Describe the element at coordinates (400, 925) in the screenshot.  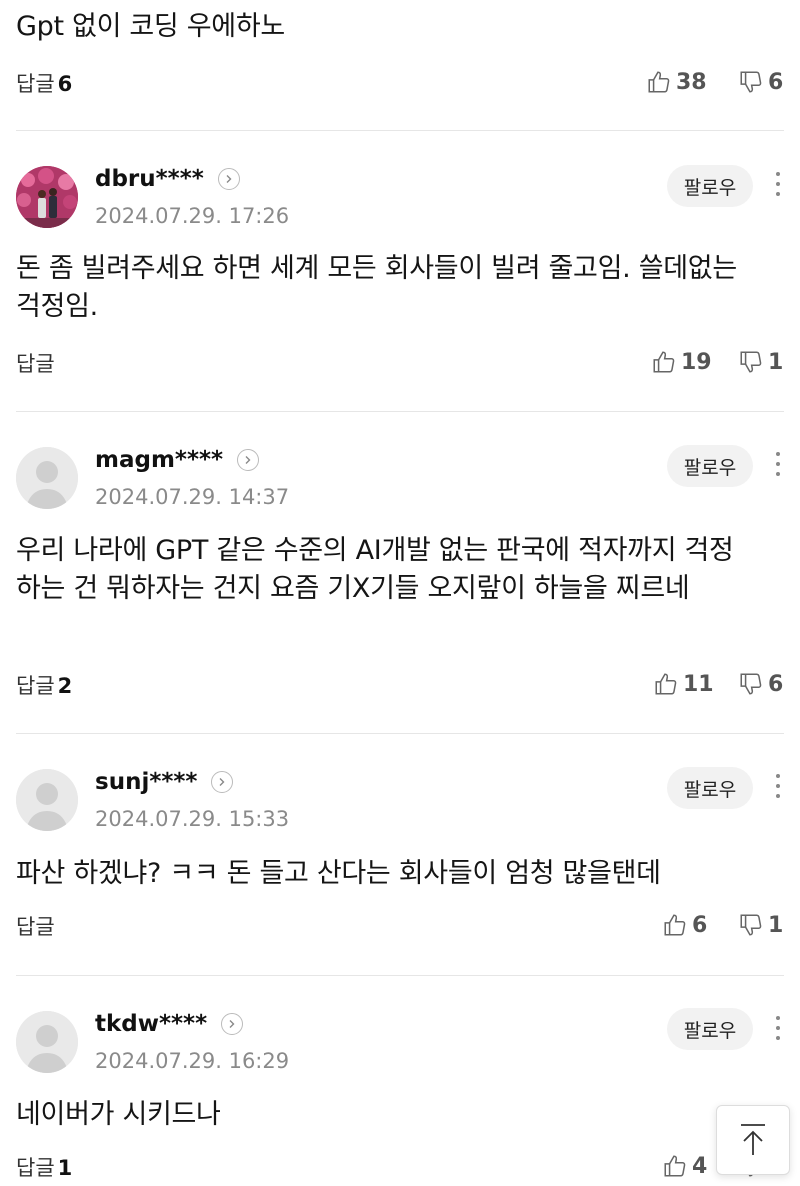
I see `comment-actions: 답글 6 1` at that location.